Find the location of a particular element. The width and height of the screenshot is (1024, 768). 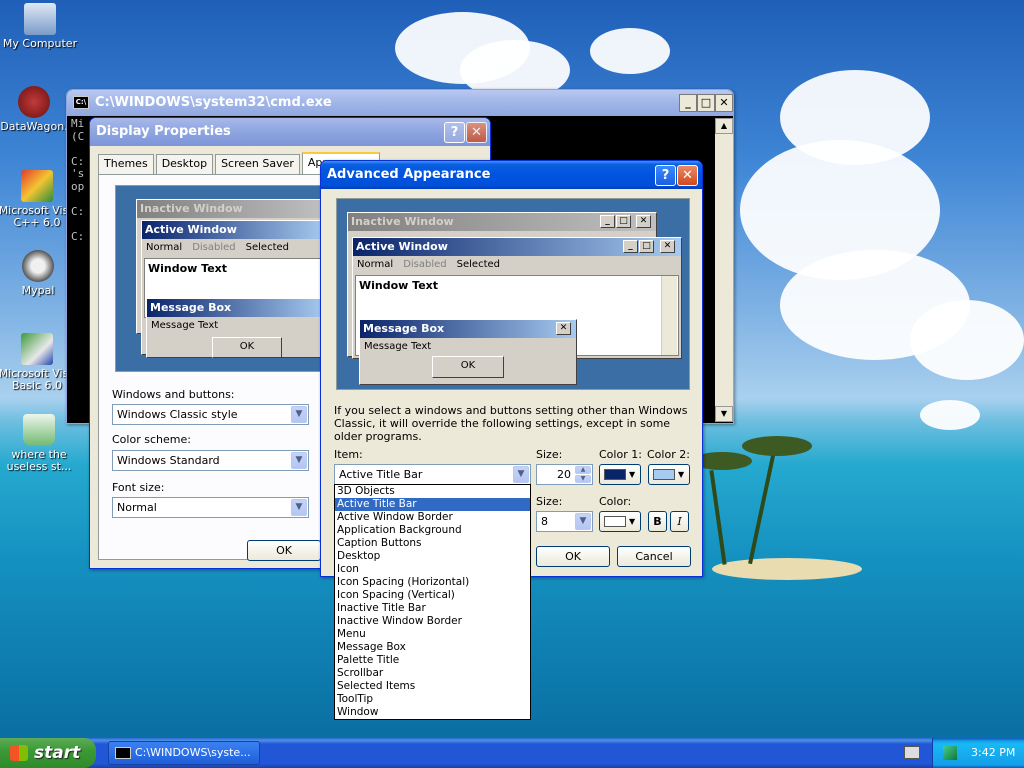

color2-picker: ▼ is located at coordinates (669, 474).